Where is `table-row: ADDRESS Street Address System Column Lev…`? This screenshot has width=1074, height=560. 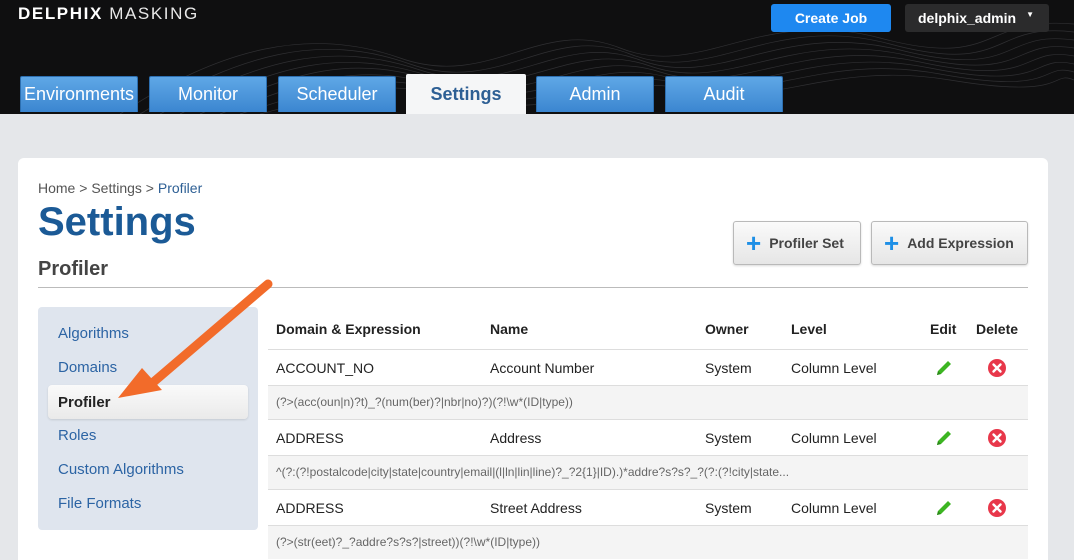
table-row: ADDRESS Street Address System Column Lev… is located at coordinates (648, 507).